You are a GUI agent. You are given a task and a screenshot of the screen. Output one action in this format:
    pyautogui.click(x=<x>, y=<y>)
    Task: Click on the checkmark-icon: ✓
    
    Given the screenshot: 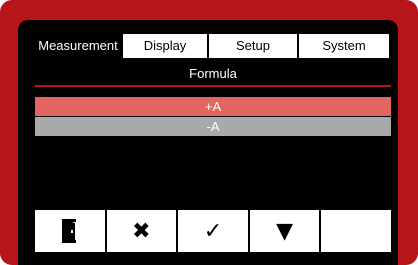 What is the action you would take?
    pyautogui.click(x=213, y=231)
    